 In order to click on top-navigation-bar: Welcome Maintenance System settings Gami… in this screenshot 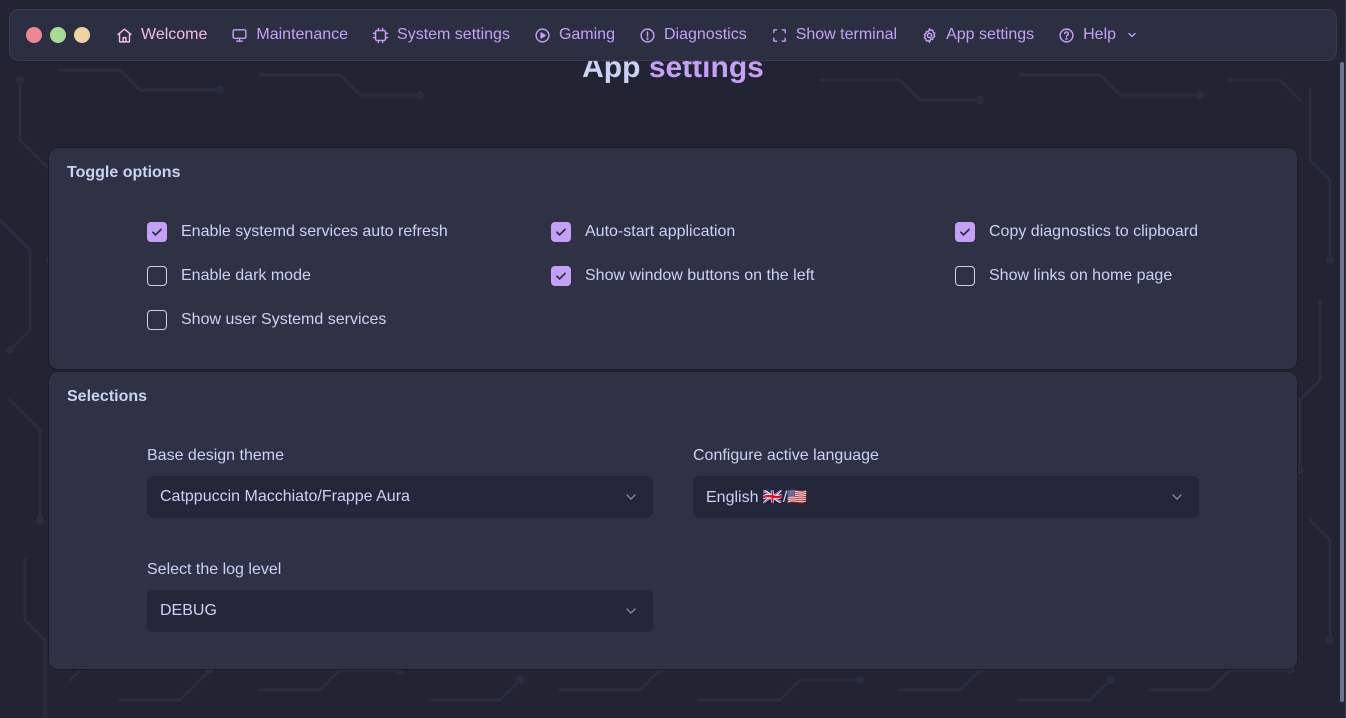, I will do `click(673, 35)`.